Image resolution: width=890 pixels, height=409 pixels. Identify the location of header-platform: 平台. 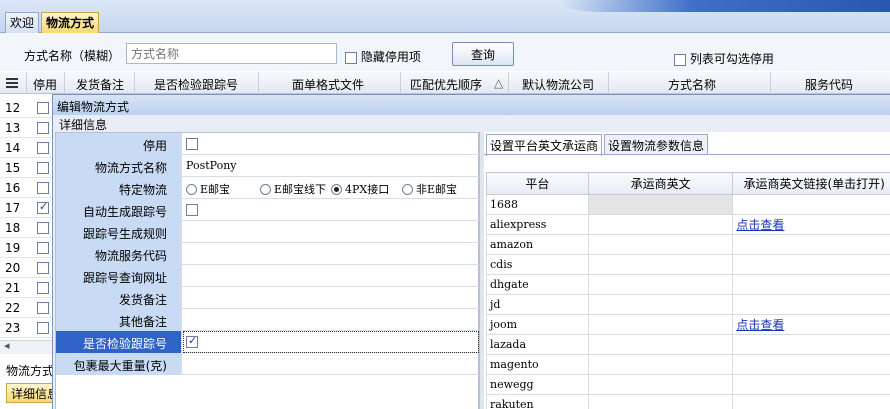
(537, 183).